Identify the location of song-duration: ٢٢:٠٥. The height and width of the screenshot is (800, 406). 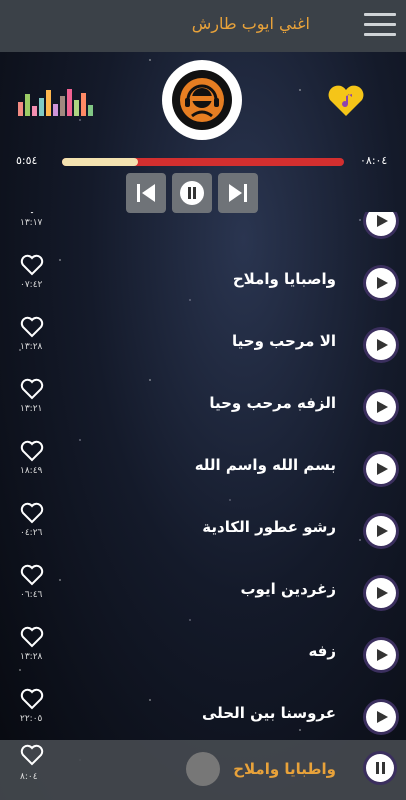
(31, 719).